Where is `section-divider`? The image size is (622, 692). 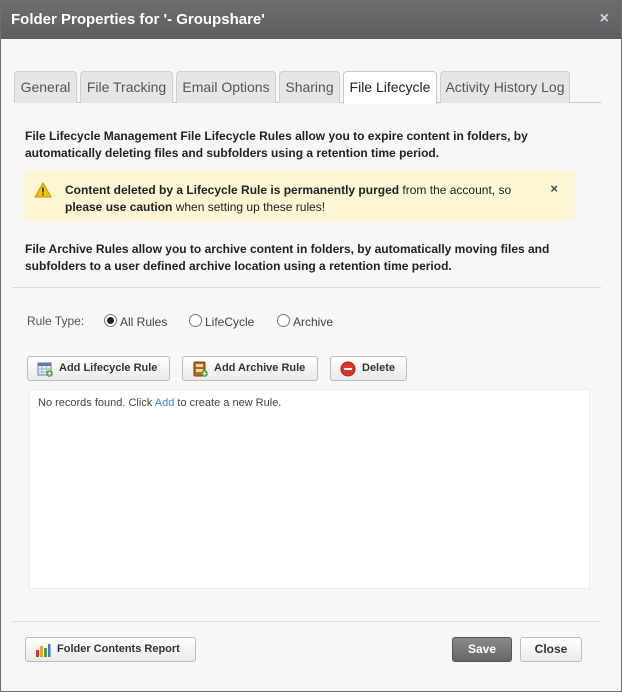
section-divider is located at coordinates (306, 287).